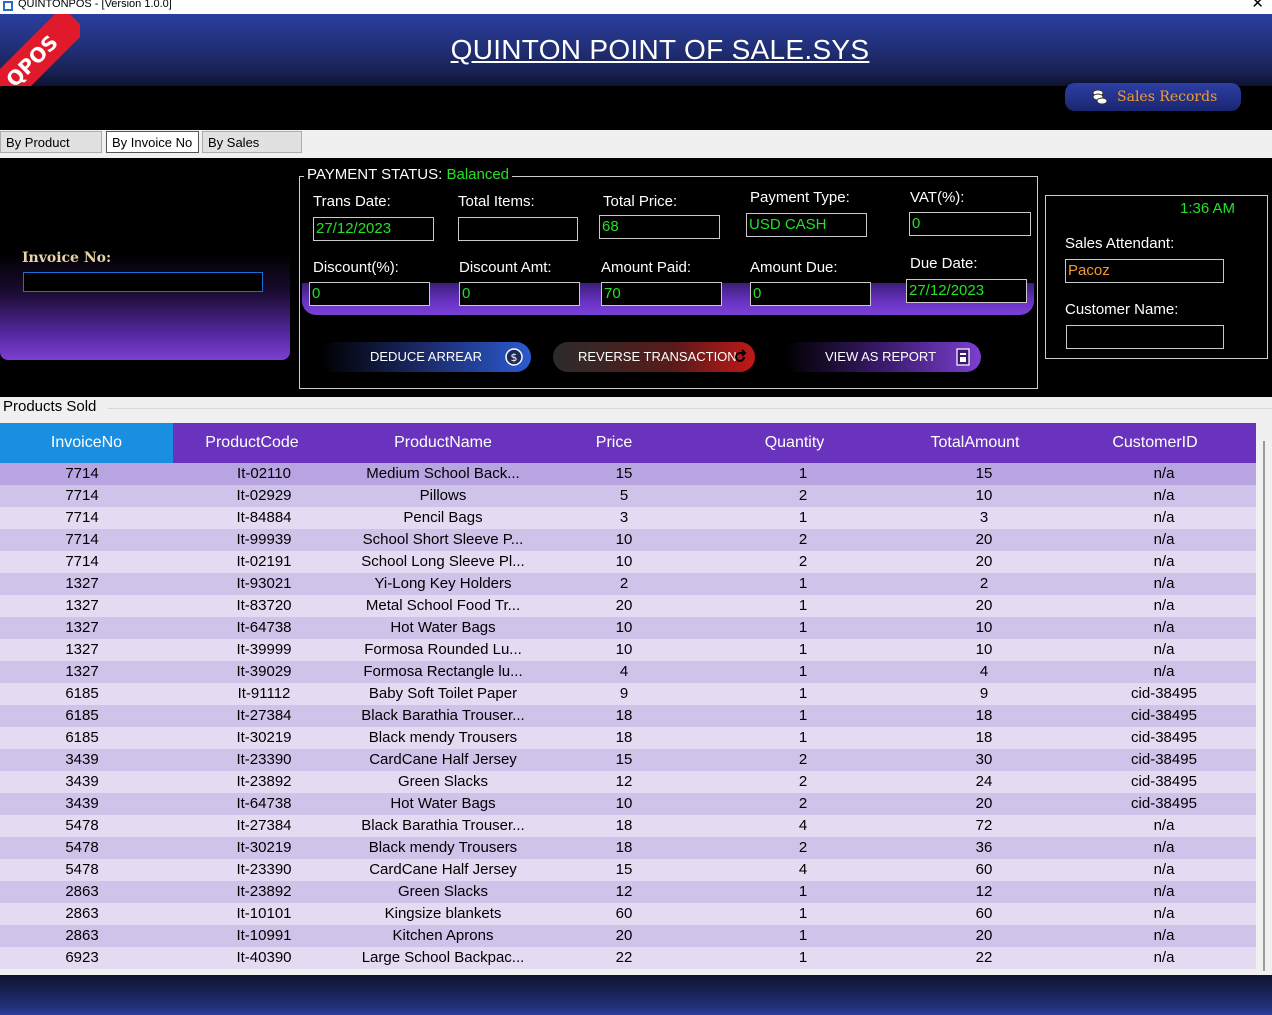  Describe the element at coordinates (443, 443) in the screenshot. I see `col-header-productname: ProductName` at that location.